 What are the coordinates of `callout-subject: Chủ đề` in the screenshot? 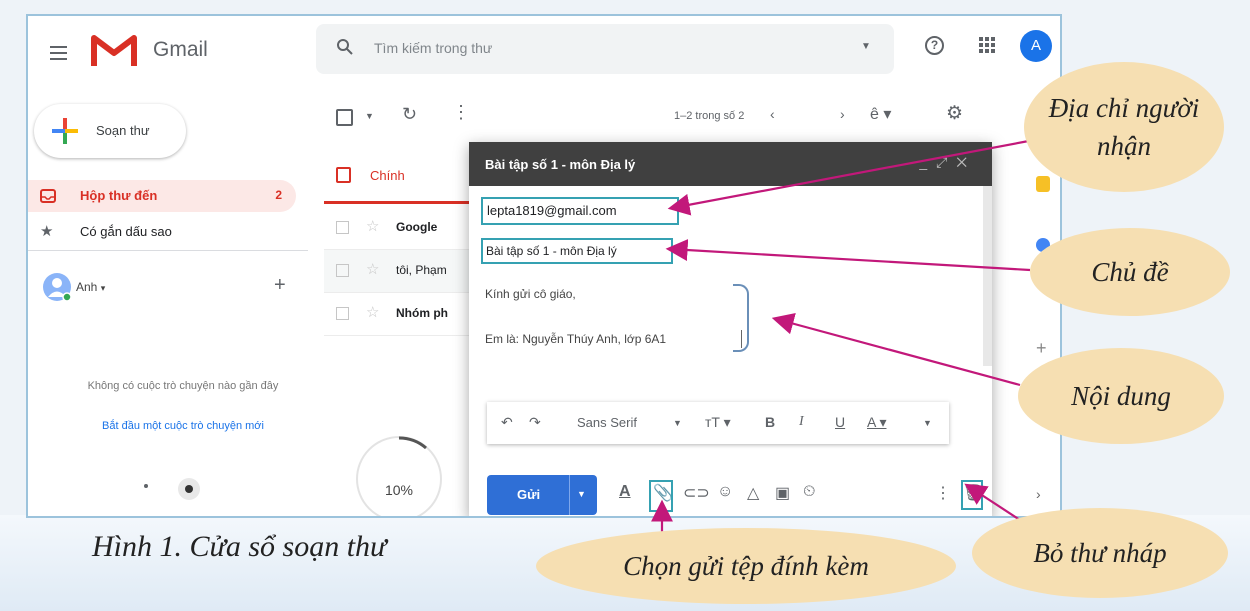 It's located at (1130, 272).